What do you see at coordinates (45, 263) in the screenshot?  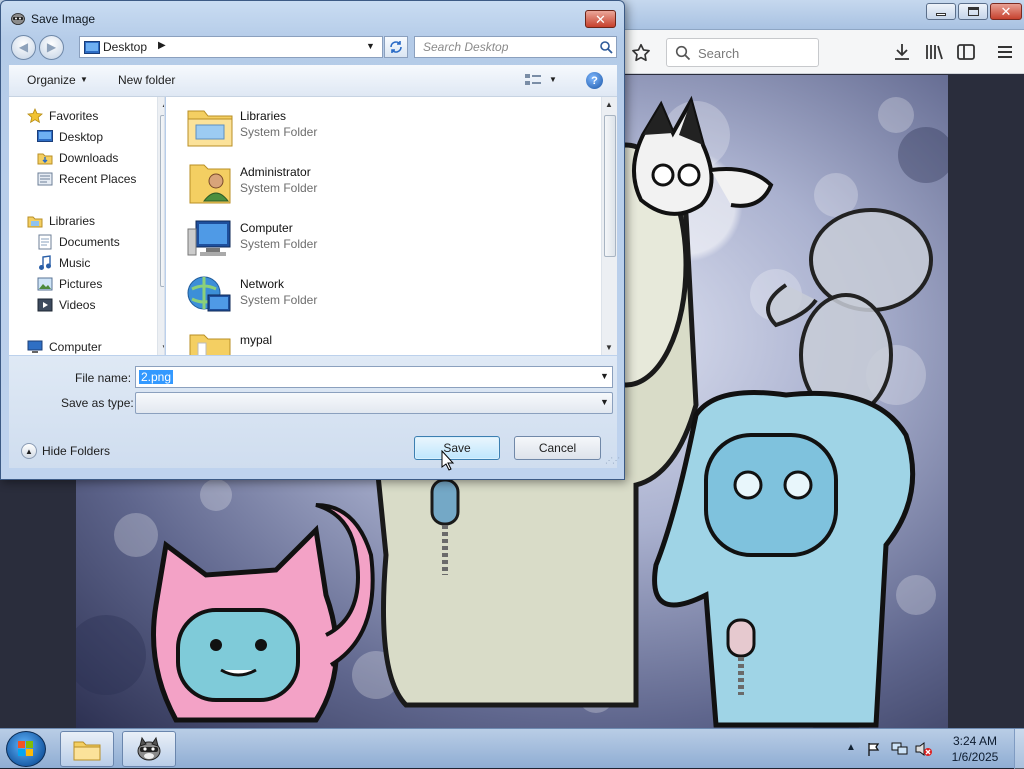 I see `music-icon` at bounding box center [45, 263].